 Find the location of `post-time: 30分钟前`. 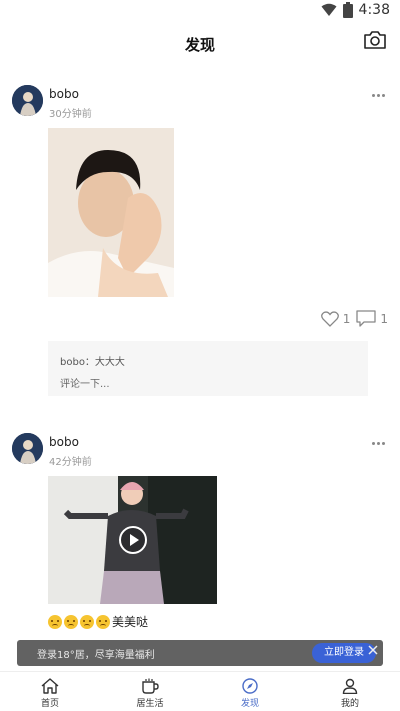

post-time: 30分钟前 is located at coordinates (70, 114).